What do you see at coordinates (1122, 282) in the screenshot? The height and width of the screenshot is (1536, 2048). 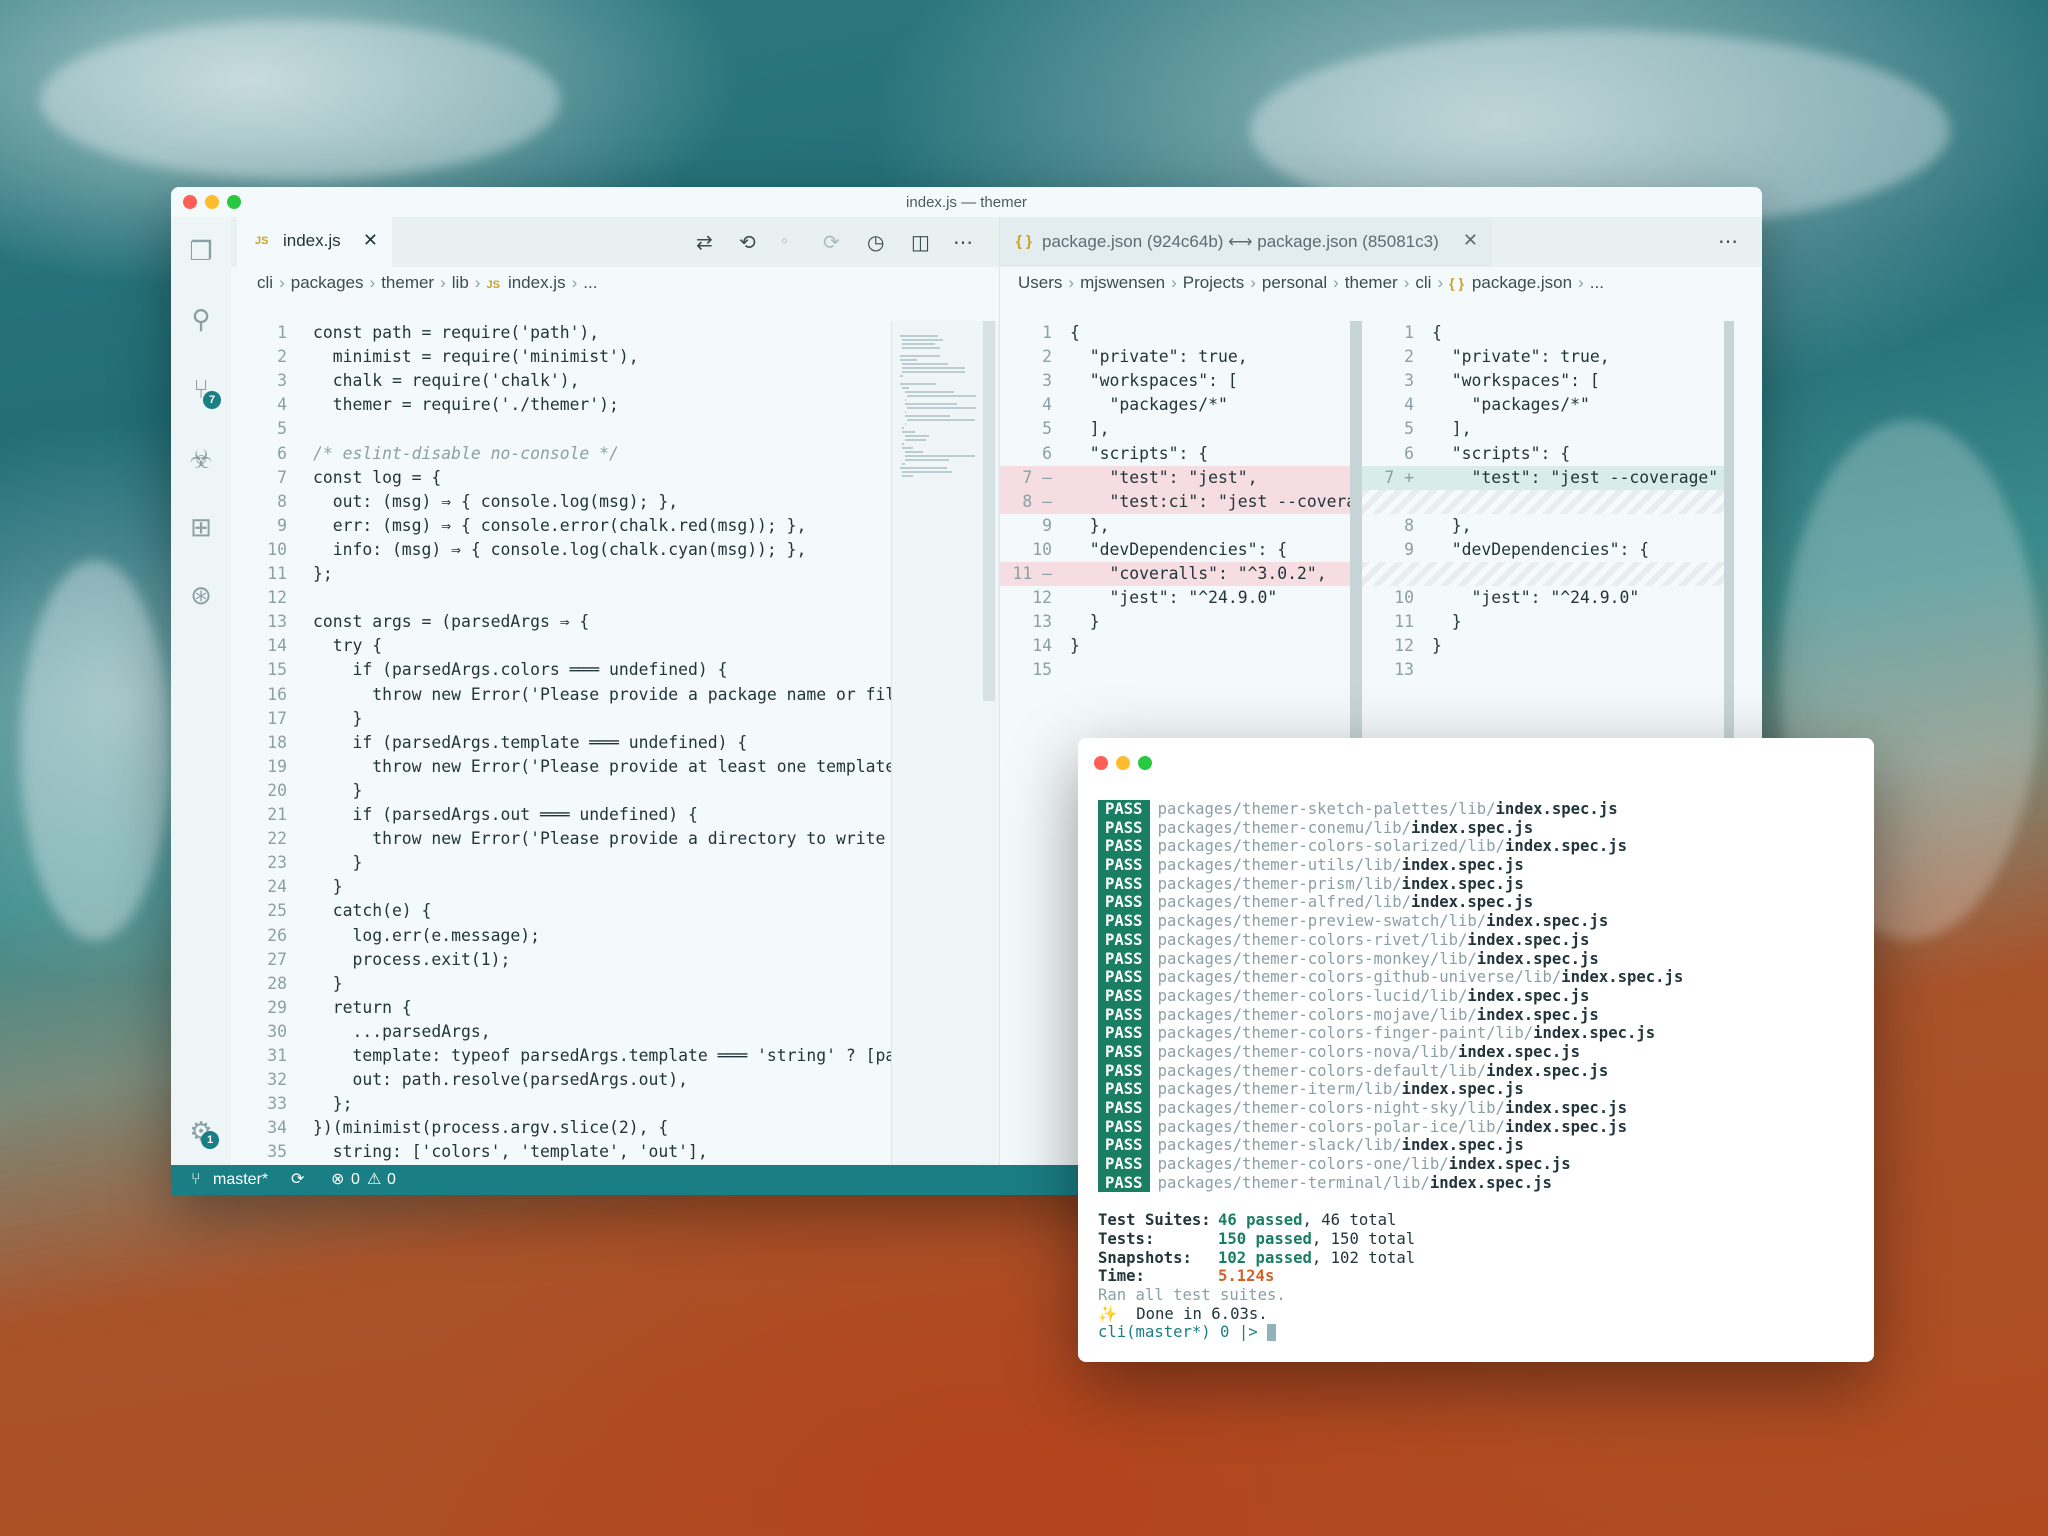 I see `breadcrumb-item: mjswensen` at bounding box center [1122, 282].